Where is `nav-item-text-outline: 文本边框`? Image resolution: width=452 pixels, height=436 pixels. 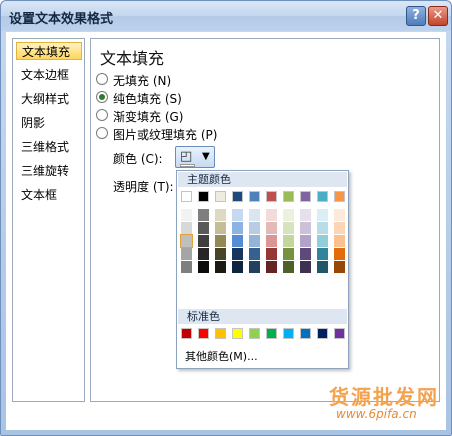
nav-item-text-outline: 文本边框 is located at coordinates (49, 75).